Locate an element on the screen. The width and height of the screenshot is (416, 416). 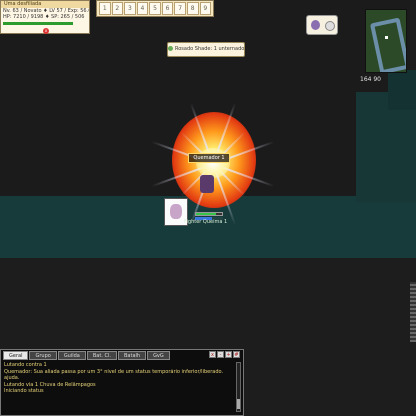
hotkey-slot: 5 is located at coordinates (155, 8).